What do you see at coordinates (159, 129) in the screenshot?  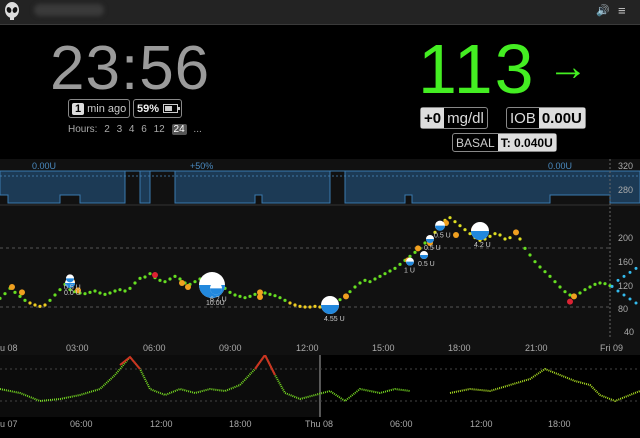 I see `hours-option-12: 12` at bounding box center [159, 129].